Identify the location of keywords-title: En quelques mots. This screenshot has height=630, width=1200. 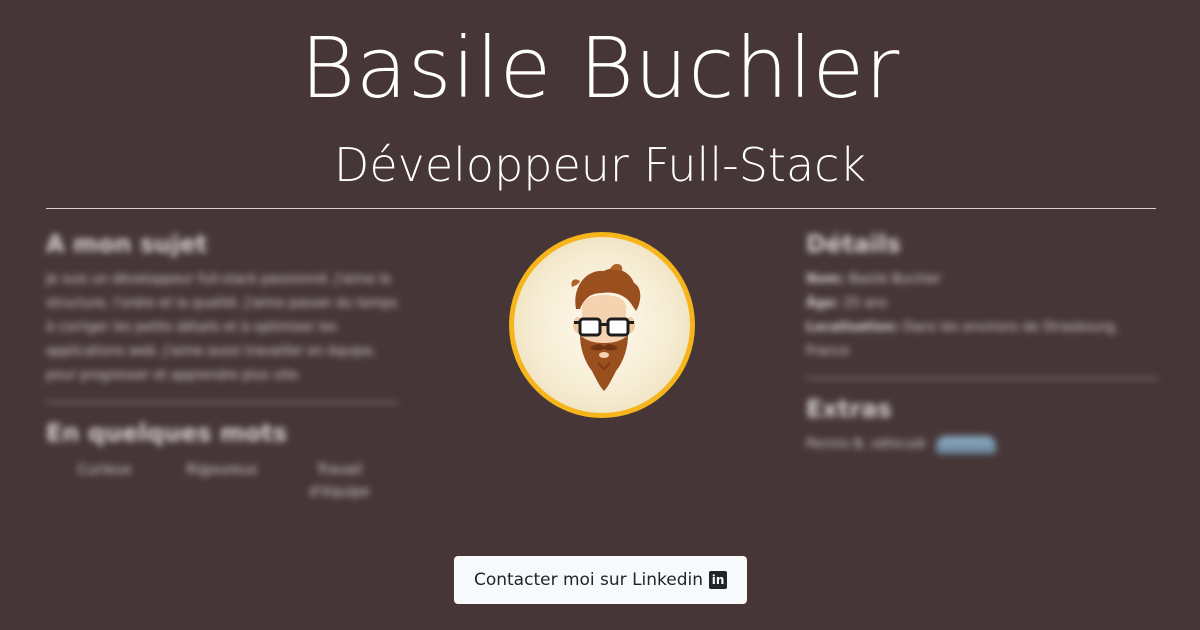
(167, 433).